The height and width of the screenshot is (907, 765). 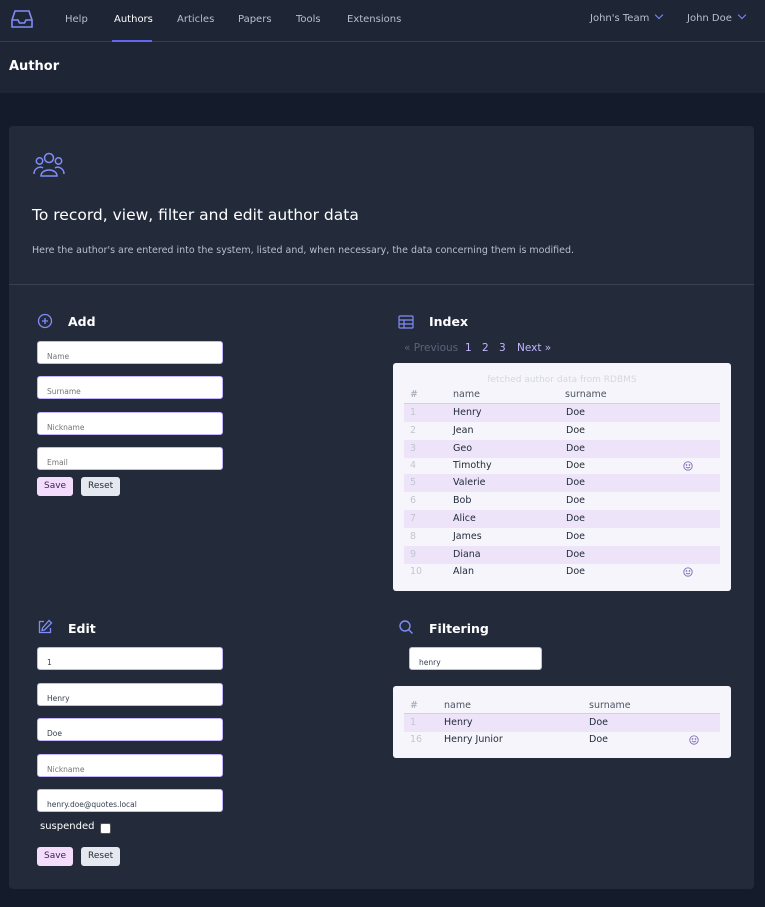 I want to click on user-dropdown: John Doe, so click(x=717, y=17).